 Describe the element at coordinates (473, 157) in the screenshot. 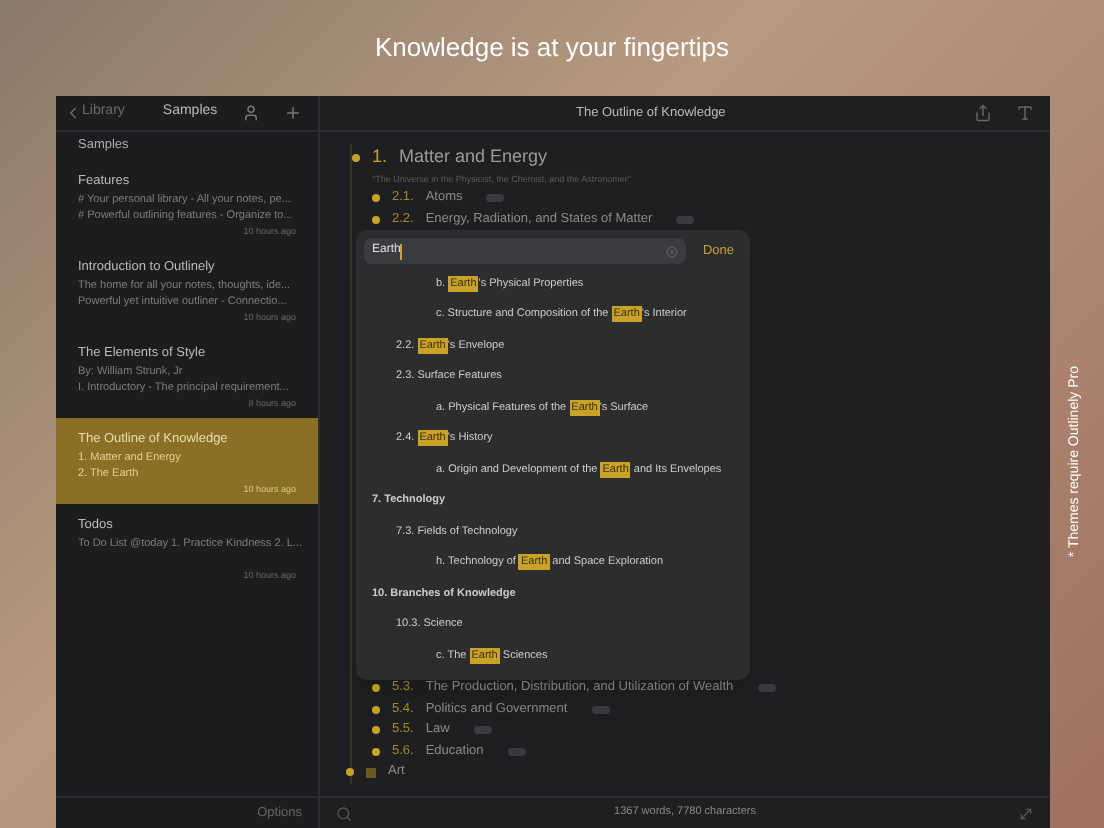

I see `outline-heading: Matter and Energy` at that location.